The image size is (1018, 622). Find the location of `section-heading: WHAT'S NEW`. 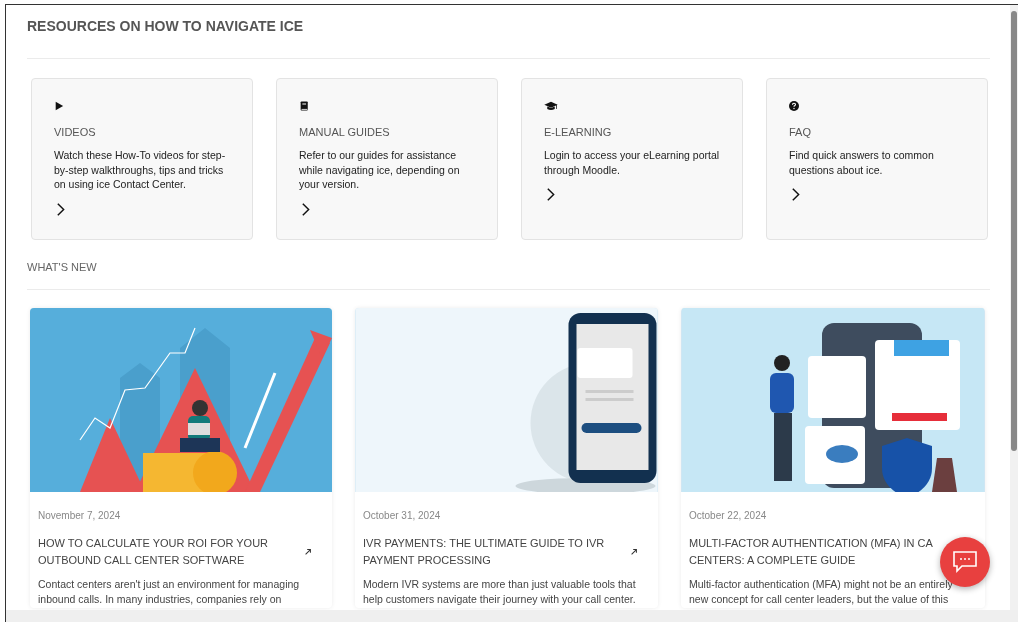

section-heading: WHAT'S NEW is located at coordinates (62, 267).